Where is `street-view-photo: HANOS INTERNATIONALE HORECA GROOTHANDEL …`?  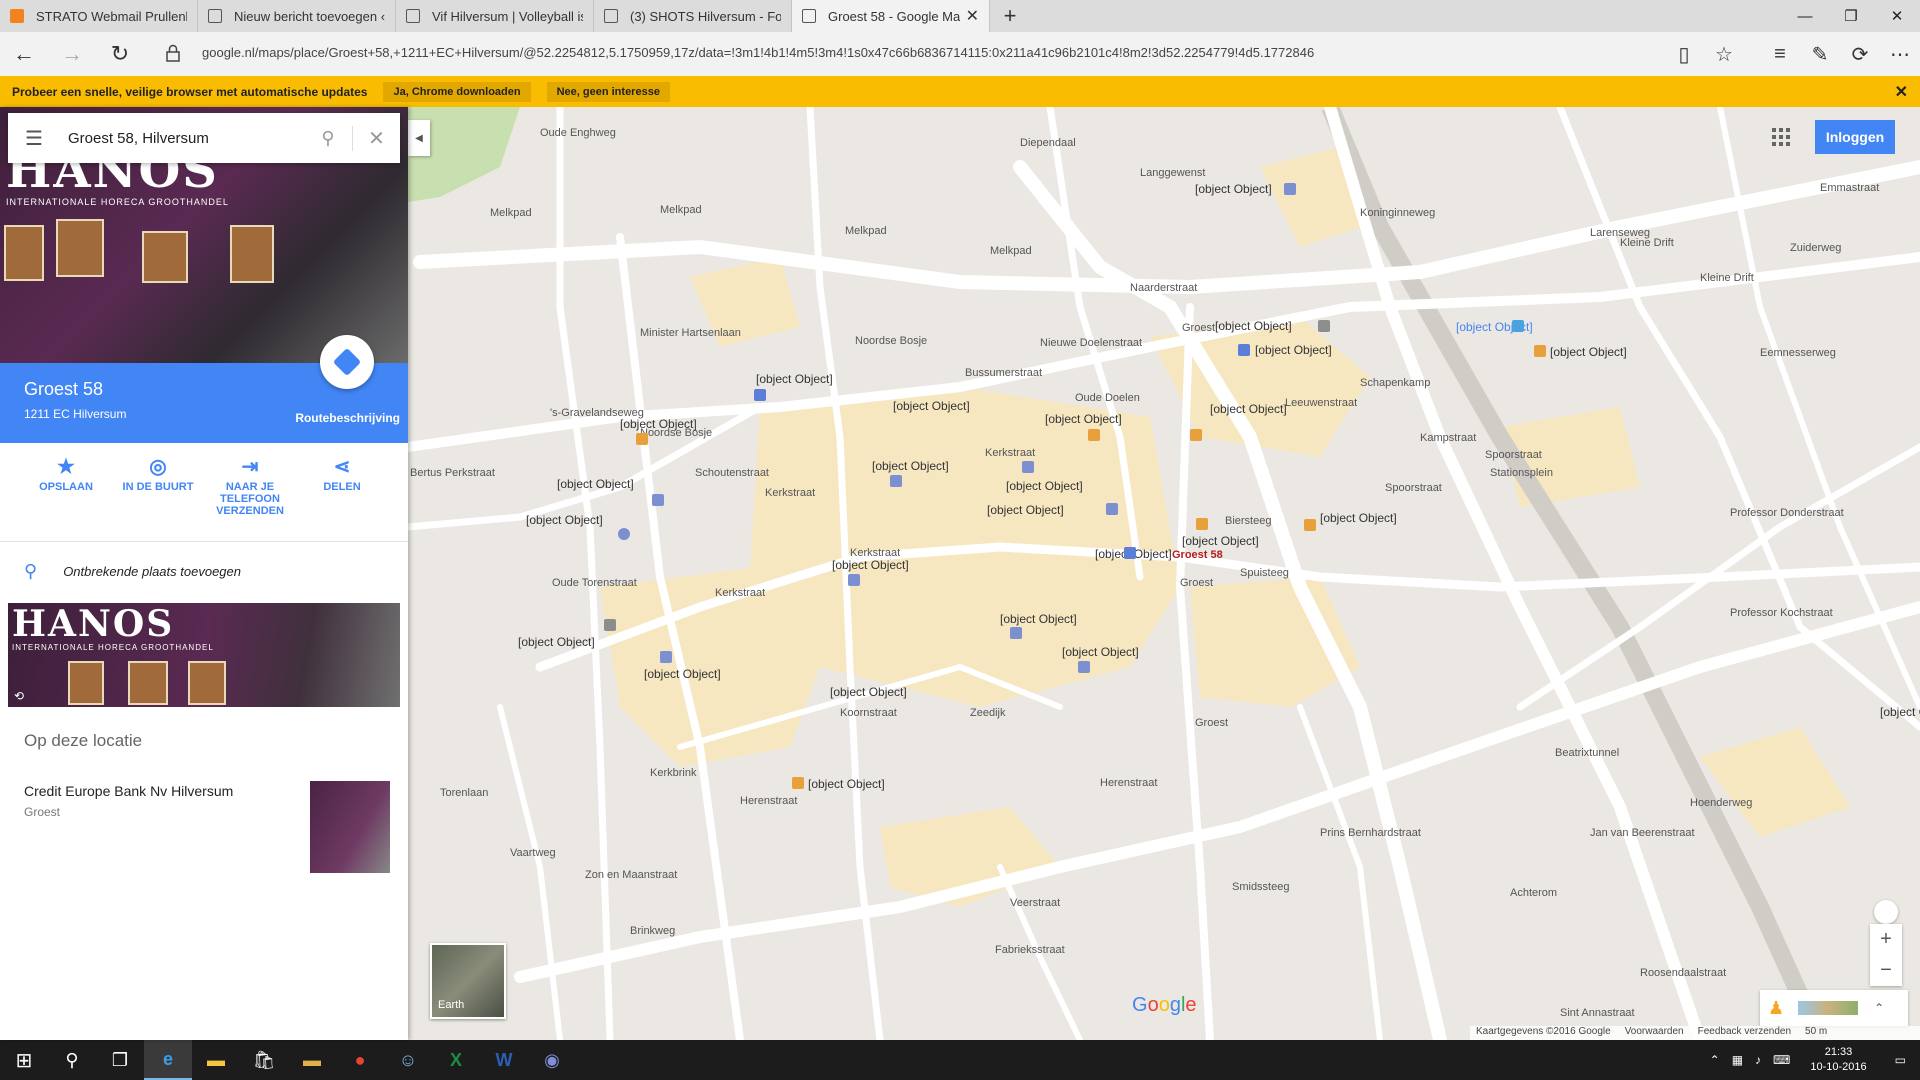
street-view-photo: HANOS INTERNATIONALE HORECA GROOTHANDEL … is located at coordinates (204, 655).